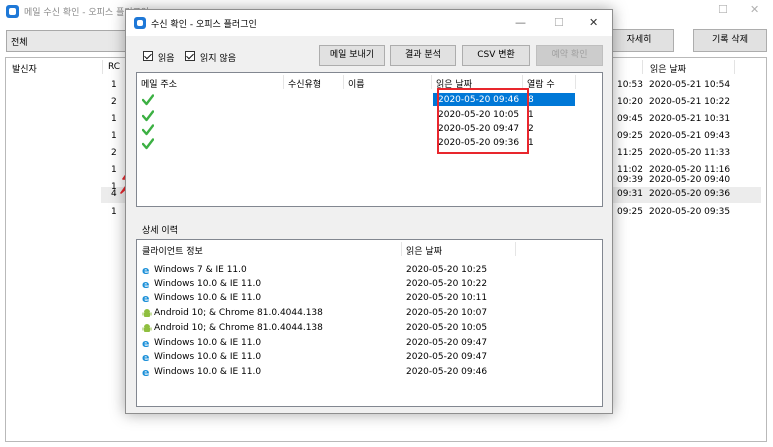 This screenshot has height=447, width=773. Describe the element at coordinates (447, 284) in the screenshot. I see `history-date-cell: 2020-05-20 10:22` at that location.